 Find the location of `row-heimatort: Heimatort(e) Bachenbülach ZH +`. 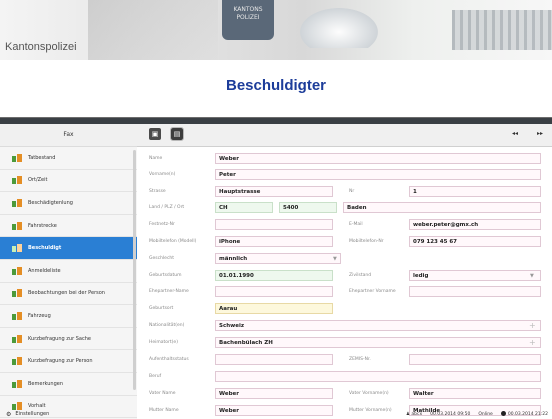

row-heimatort: Heimatort(e) Bachenbülach ZH + is located at coordinates (344, 343).